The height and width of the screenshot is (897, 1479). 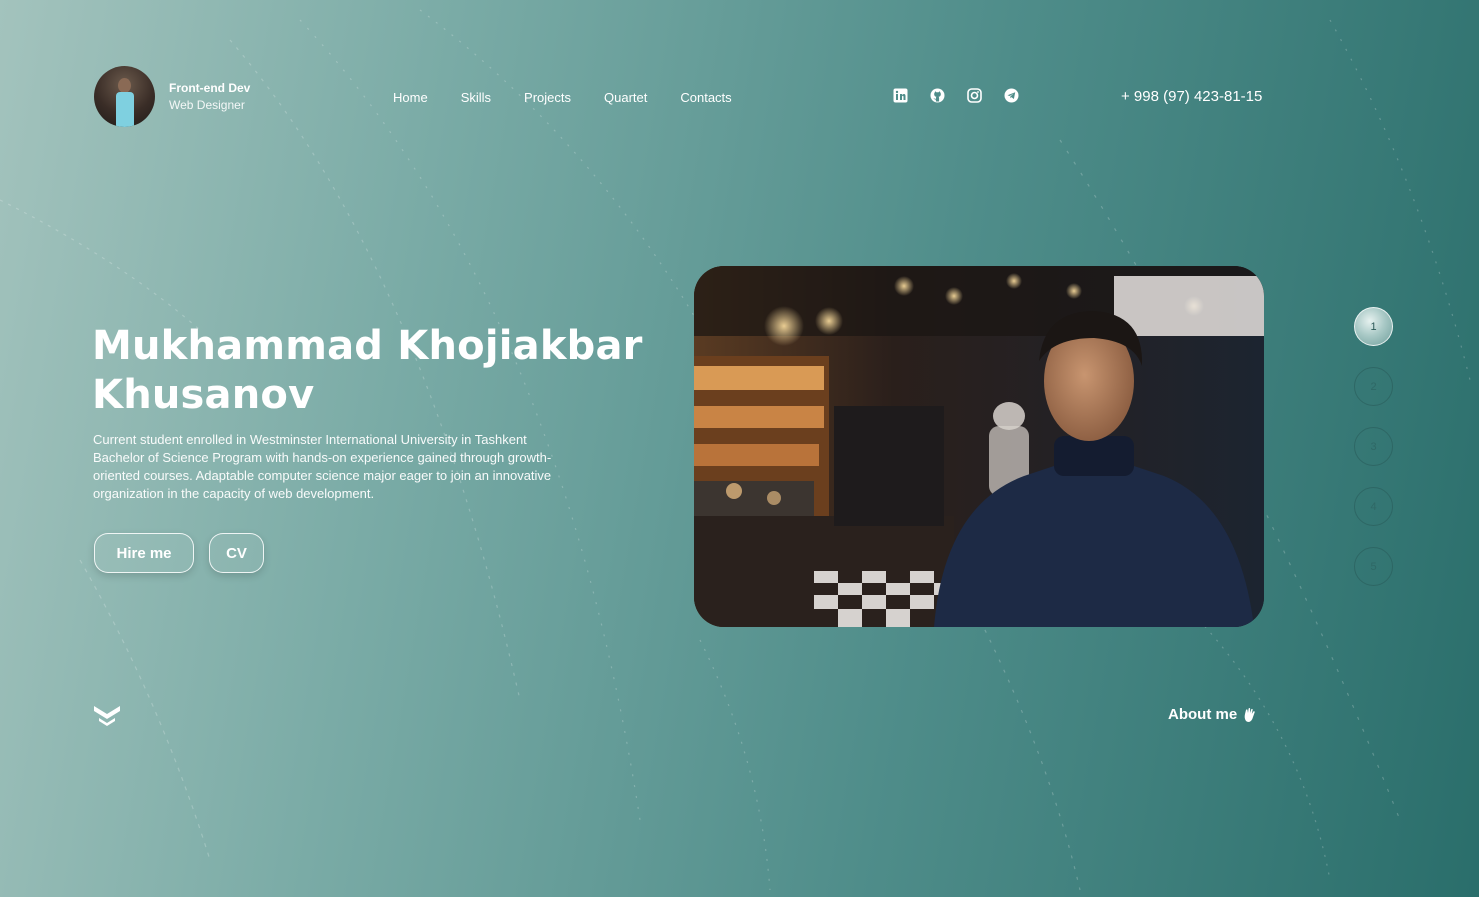 What do you see at coordinates (476, 98) in the screenshot?
I see `nav-item-skills: Skills` at bounding box center [476, 98].